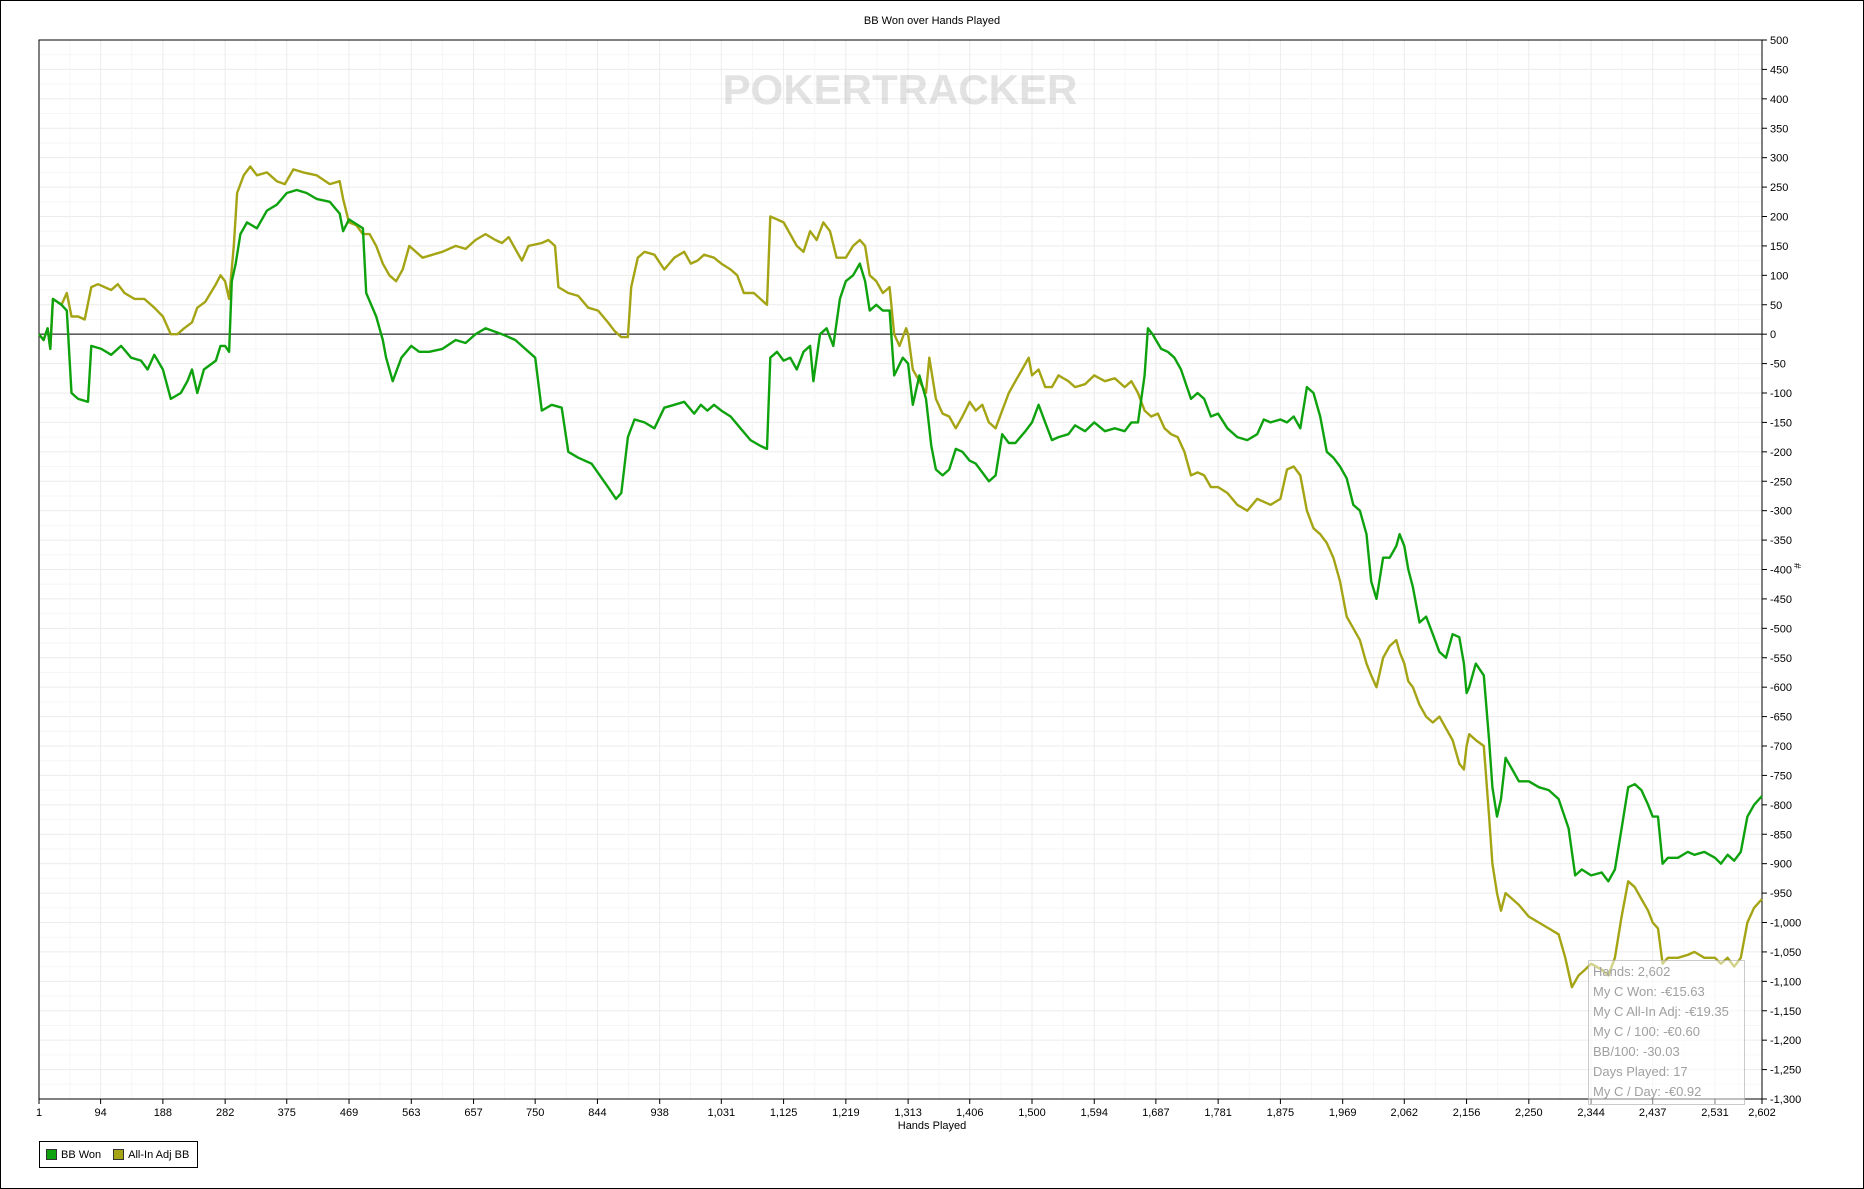  What do you see at coordinates (1785, 982) in the screenshot?
I see `y-tick-label: -1,100` at bounding box center [1785, 982].